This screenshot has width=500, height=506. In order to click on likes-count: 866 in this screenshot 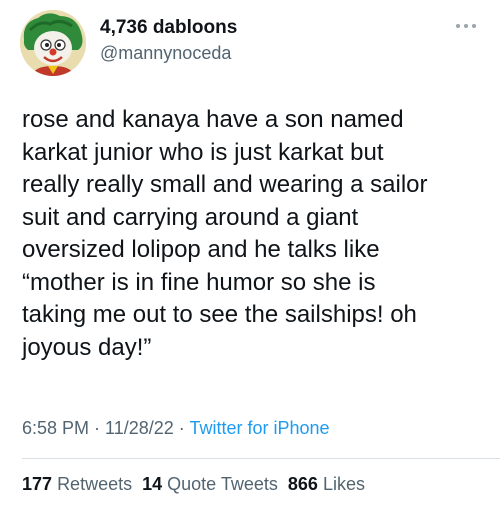, I will do `click(302, 484)`.